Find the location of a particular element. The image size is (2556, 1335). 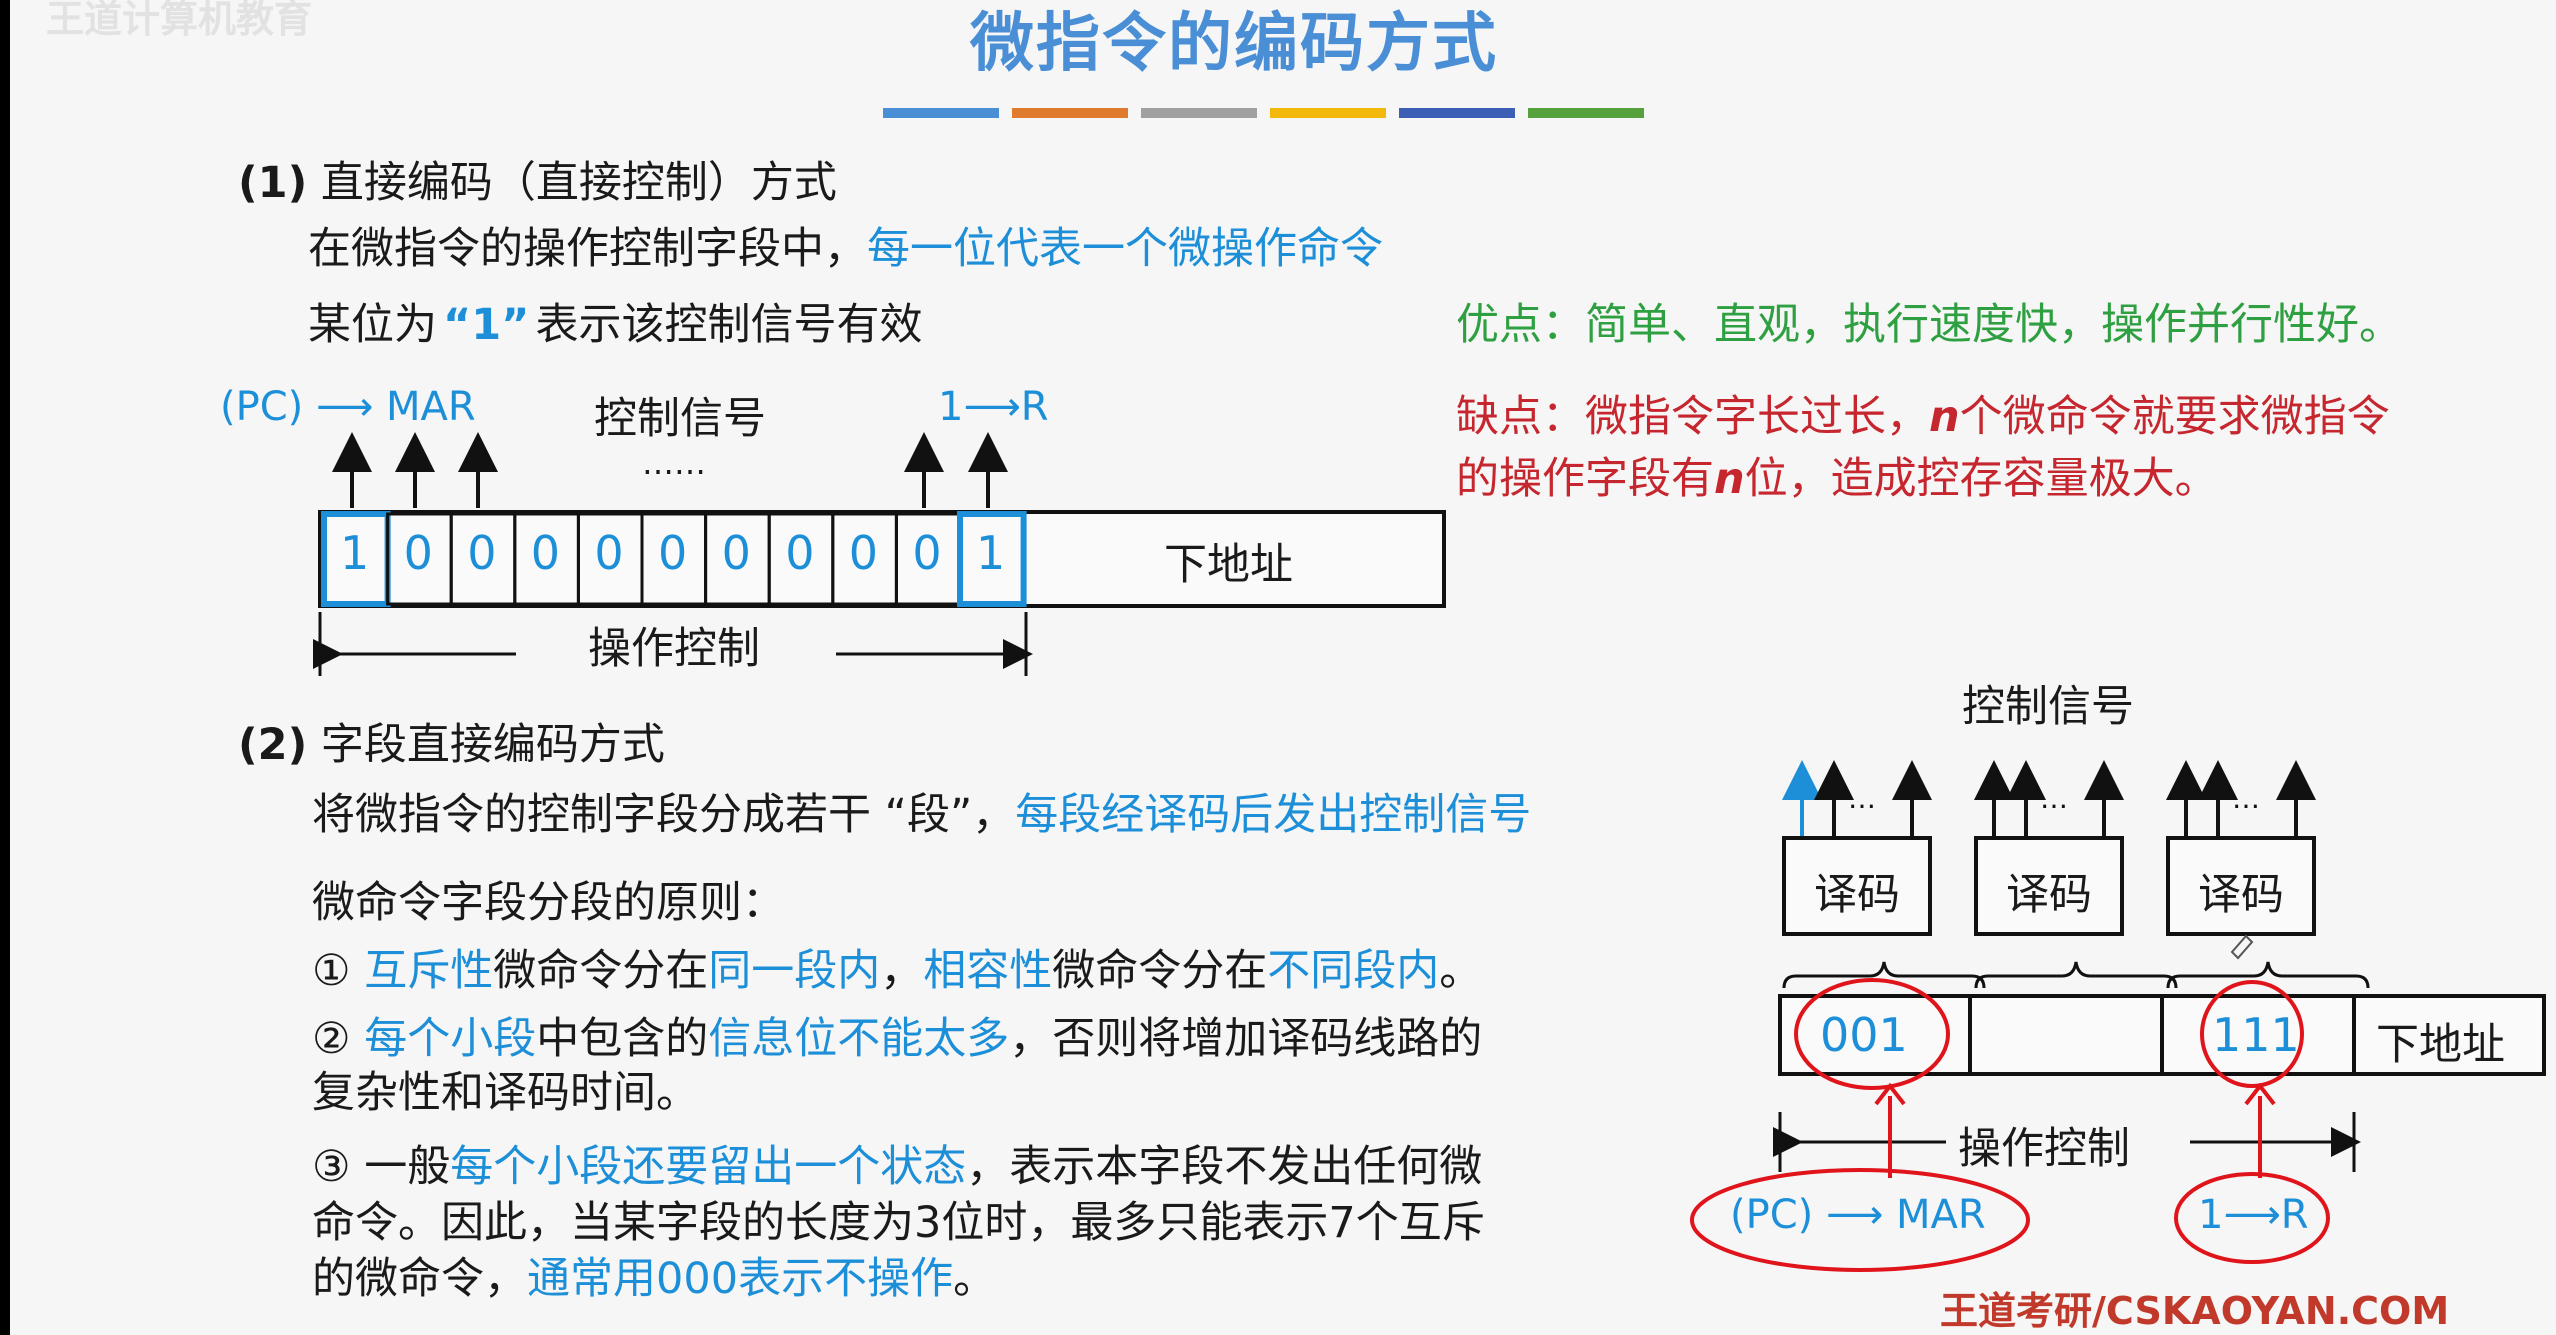

principle-3-line1: ③ 一般每个小段还要留出一个状态，表示本字段不发出任何微 is located at coordinates (897, 1163).